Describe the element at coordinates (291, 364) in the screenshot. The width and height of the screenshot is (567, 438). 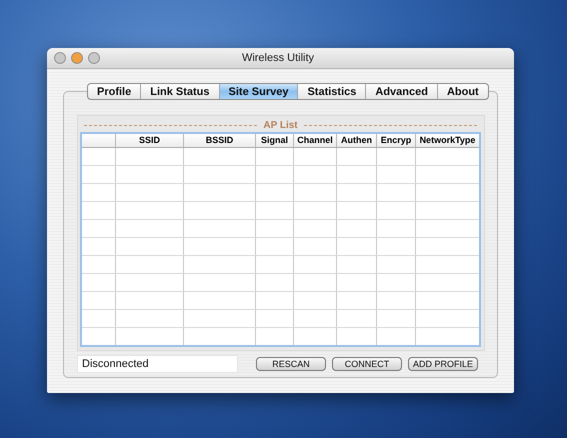
I see `action-button: RESCAN` at that location.